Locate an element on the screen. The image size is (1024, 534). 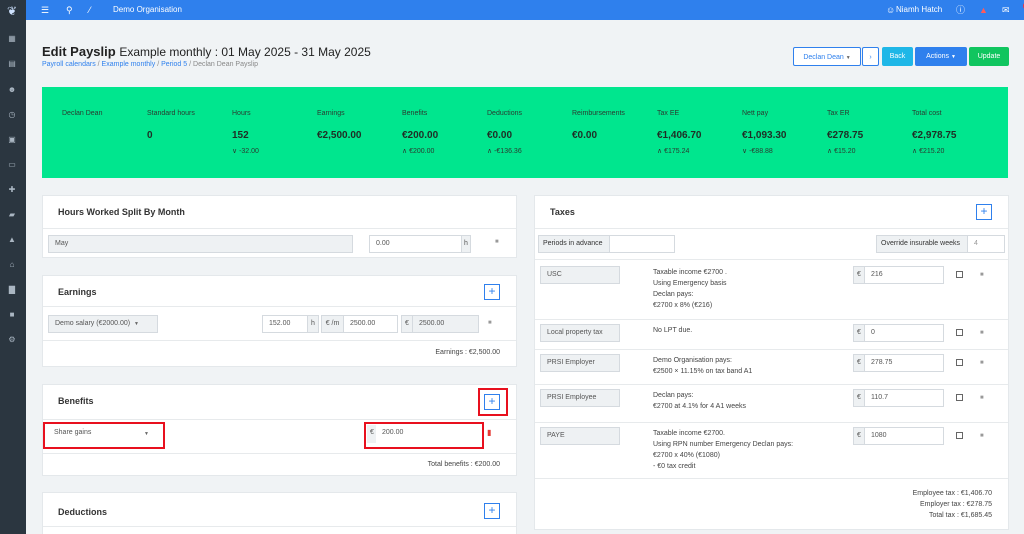
breadcrumb-example-monthly: Example monthly is located at coordinates (129, 64).